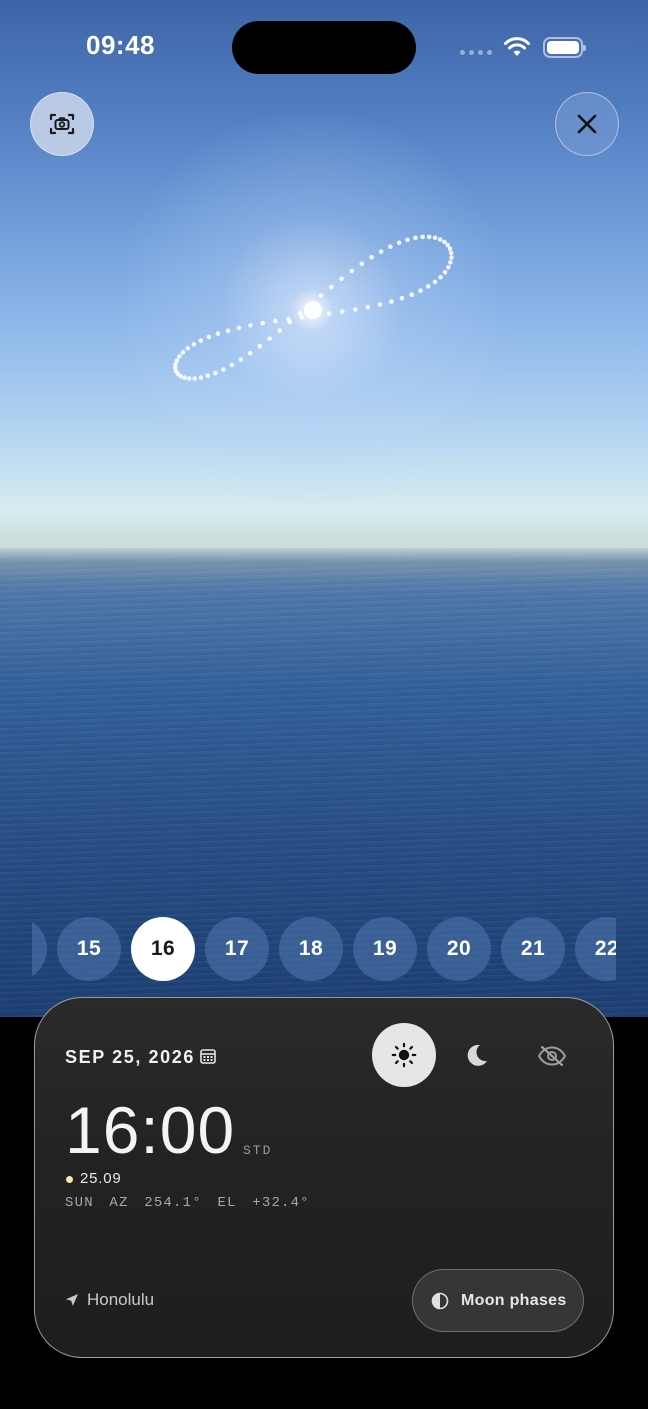 This screenshot has height=1409, width=648. What do you see at coordinates (564, 47) in the screenshot?
I see `battery-icon` at bounding box center [564, 47].